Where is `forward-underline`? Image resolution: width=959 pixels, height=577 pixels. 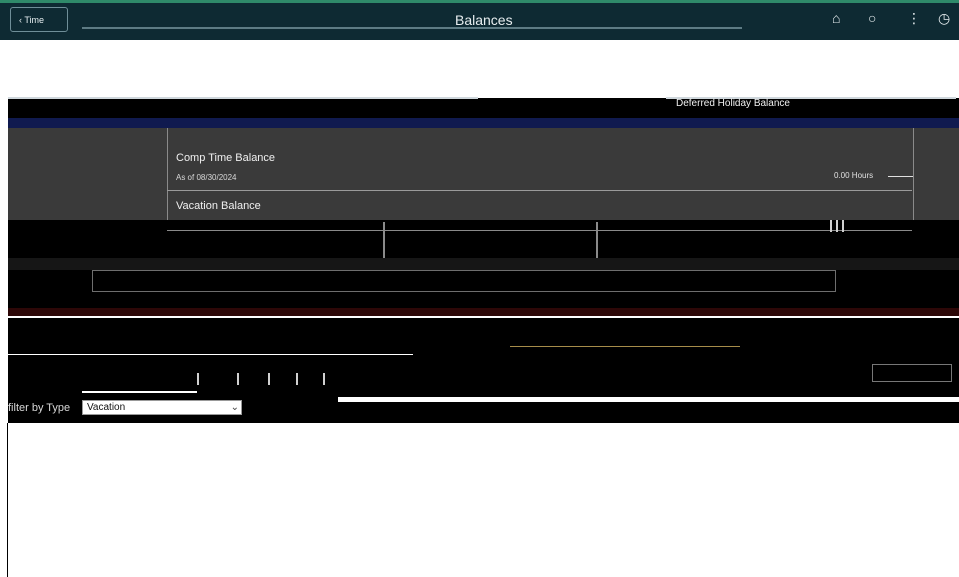 forward-underline is located at coordinates (625, 346).